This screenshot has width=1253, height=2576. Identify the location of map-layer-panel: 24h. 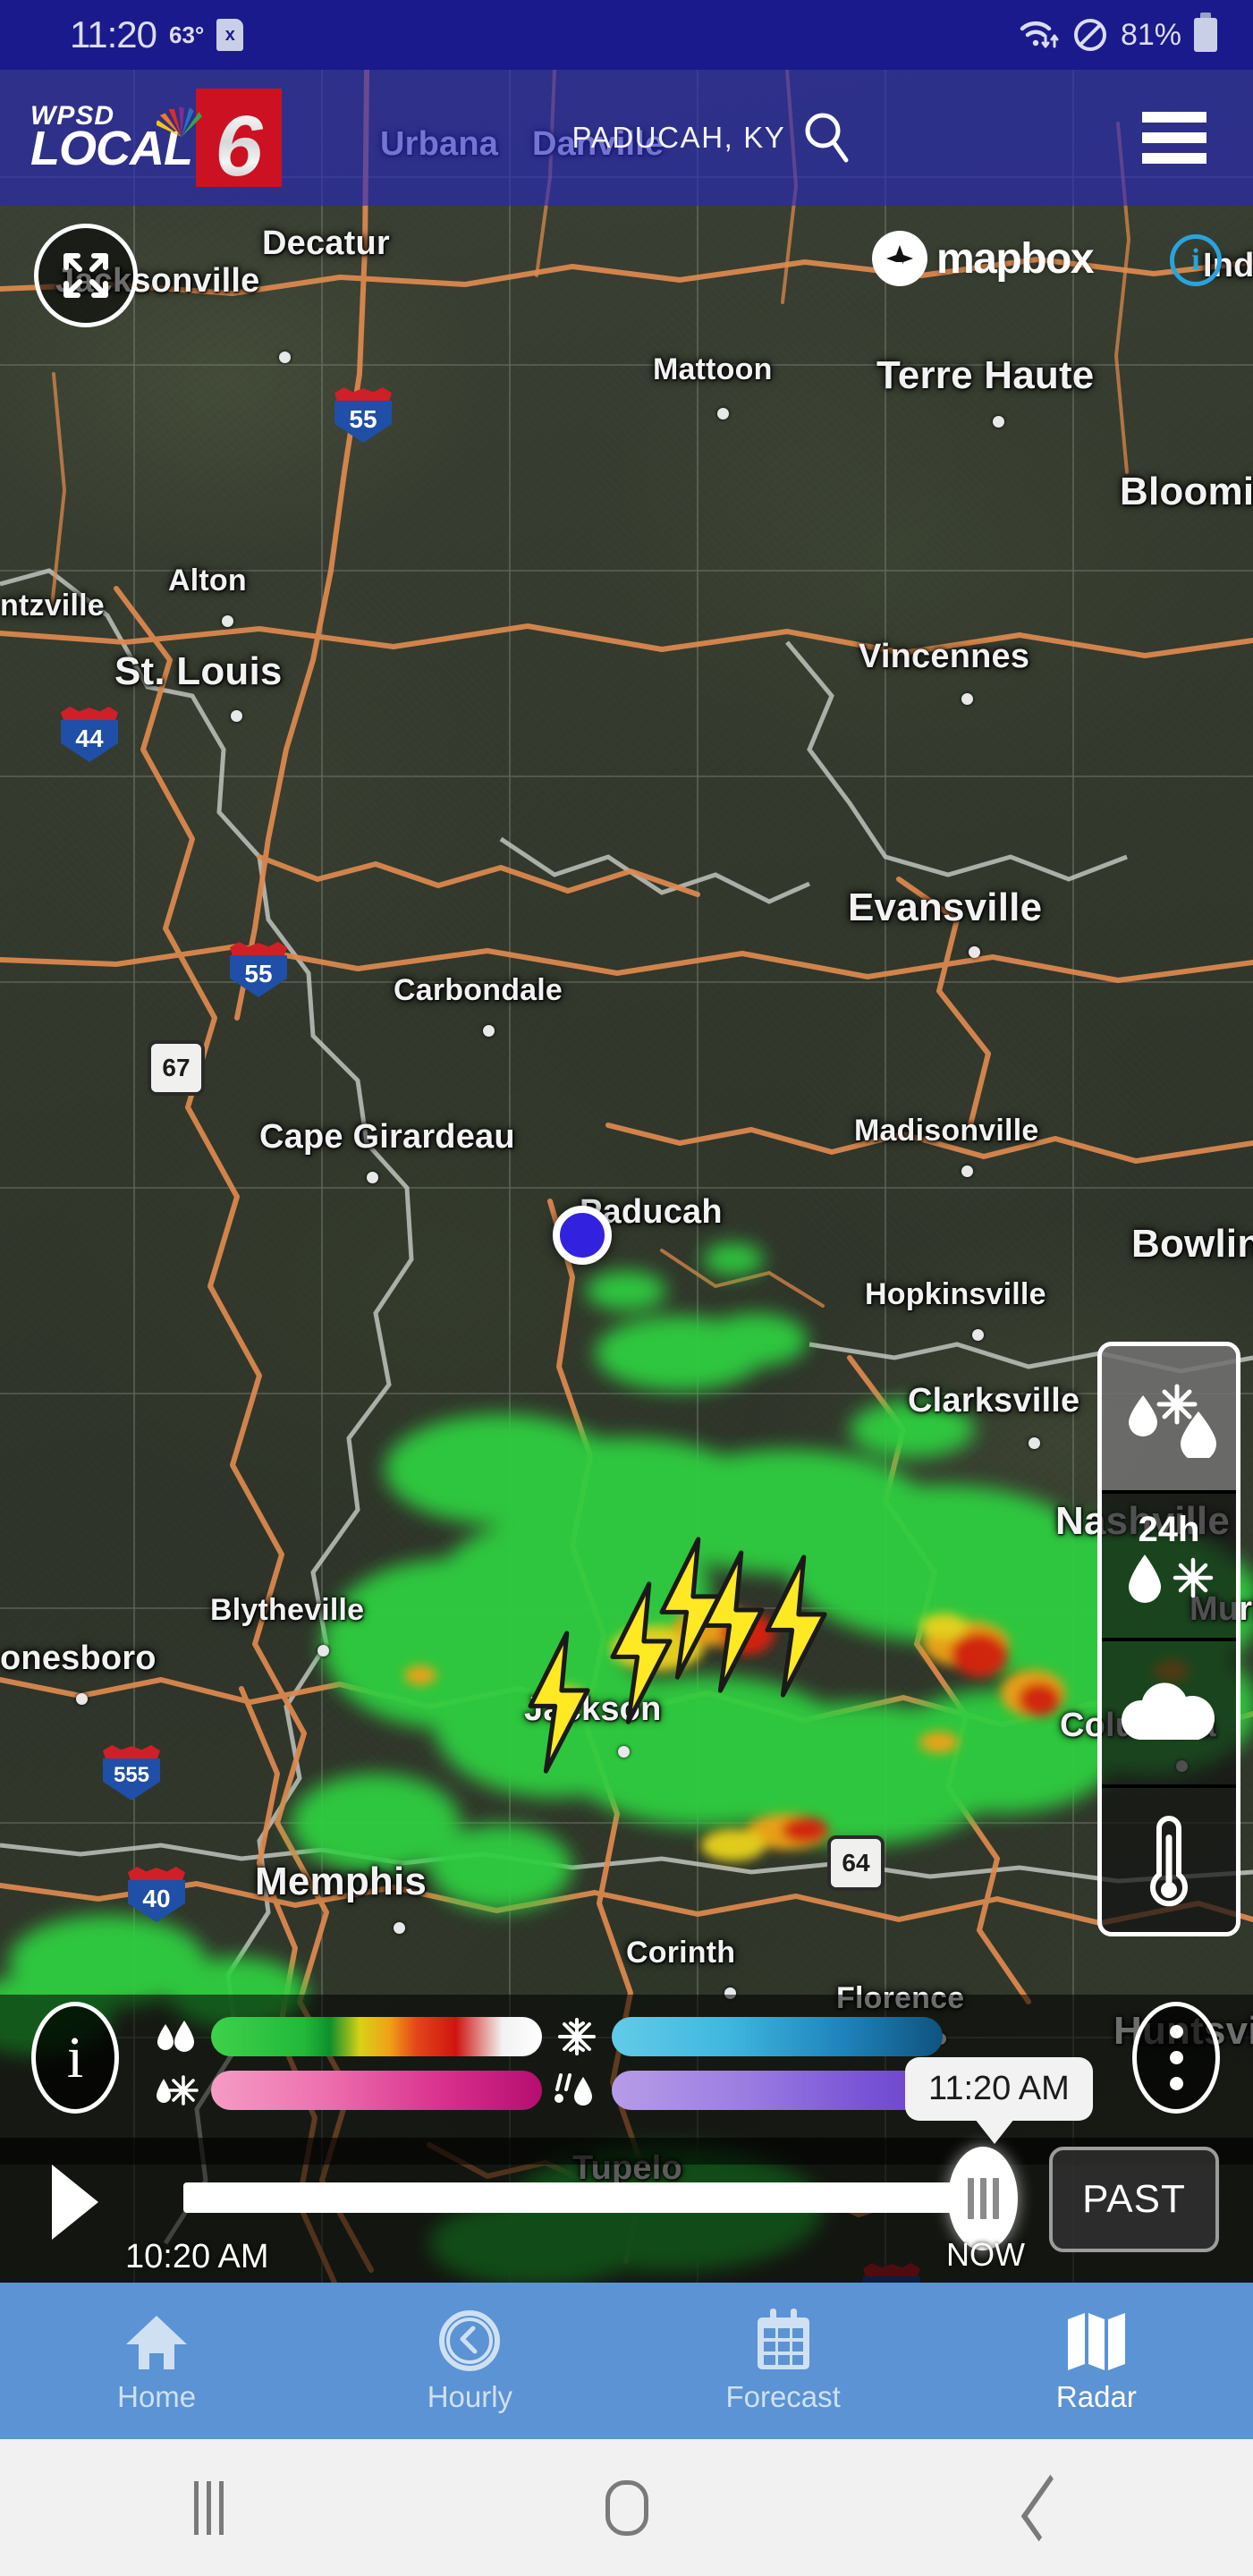
(1168, 1639).